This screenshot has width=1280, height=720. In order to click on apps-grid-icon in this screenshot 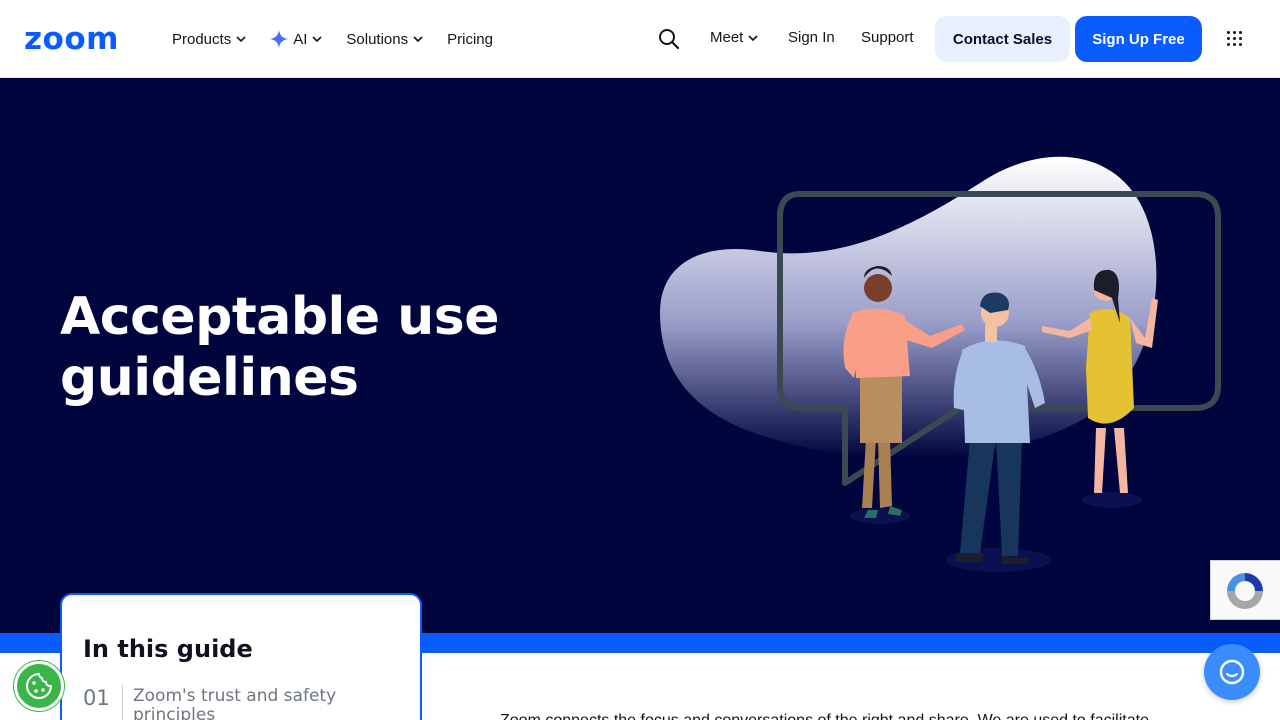, I will do `click(1235, 39)`.